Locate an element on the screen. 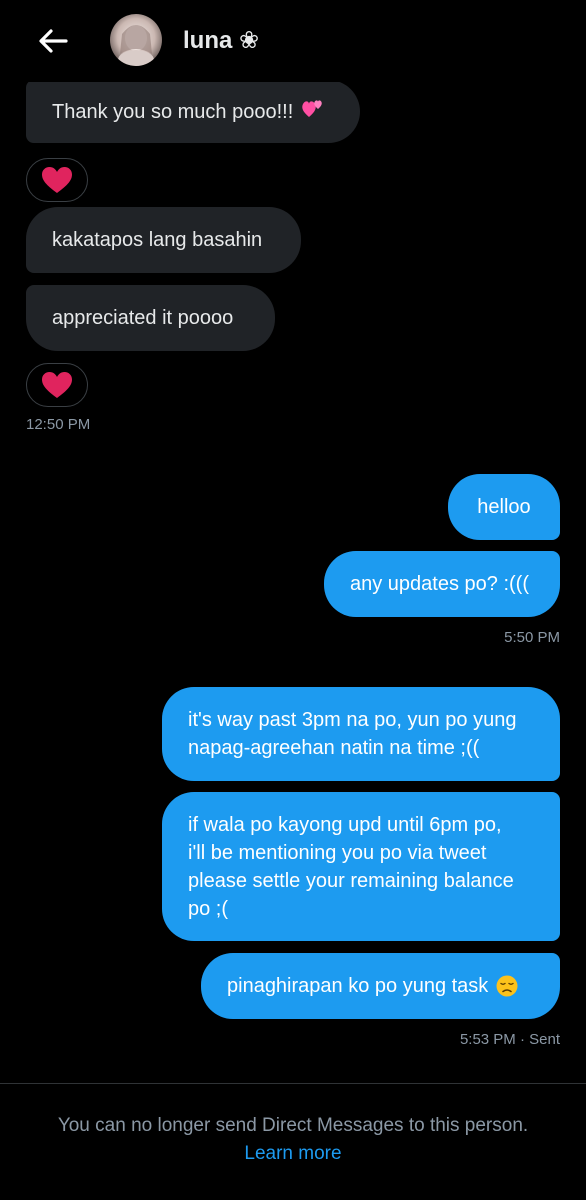 This screenshot has width=586, height=1200. message-text-line: i'll be mentioning you po via tweet is located at coordinates (337, 852).